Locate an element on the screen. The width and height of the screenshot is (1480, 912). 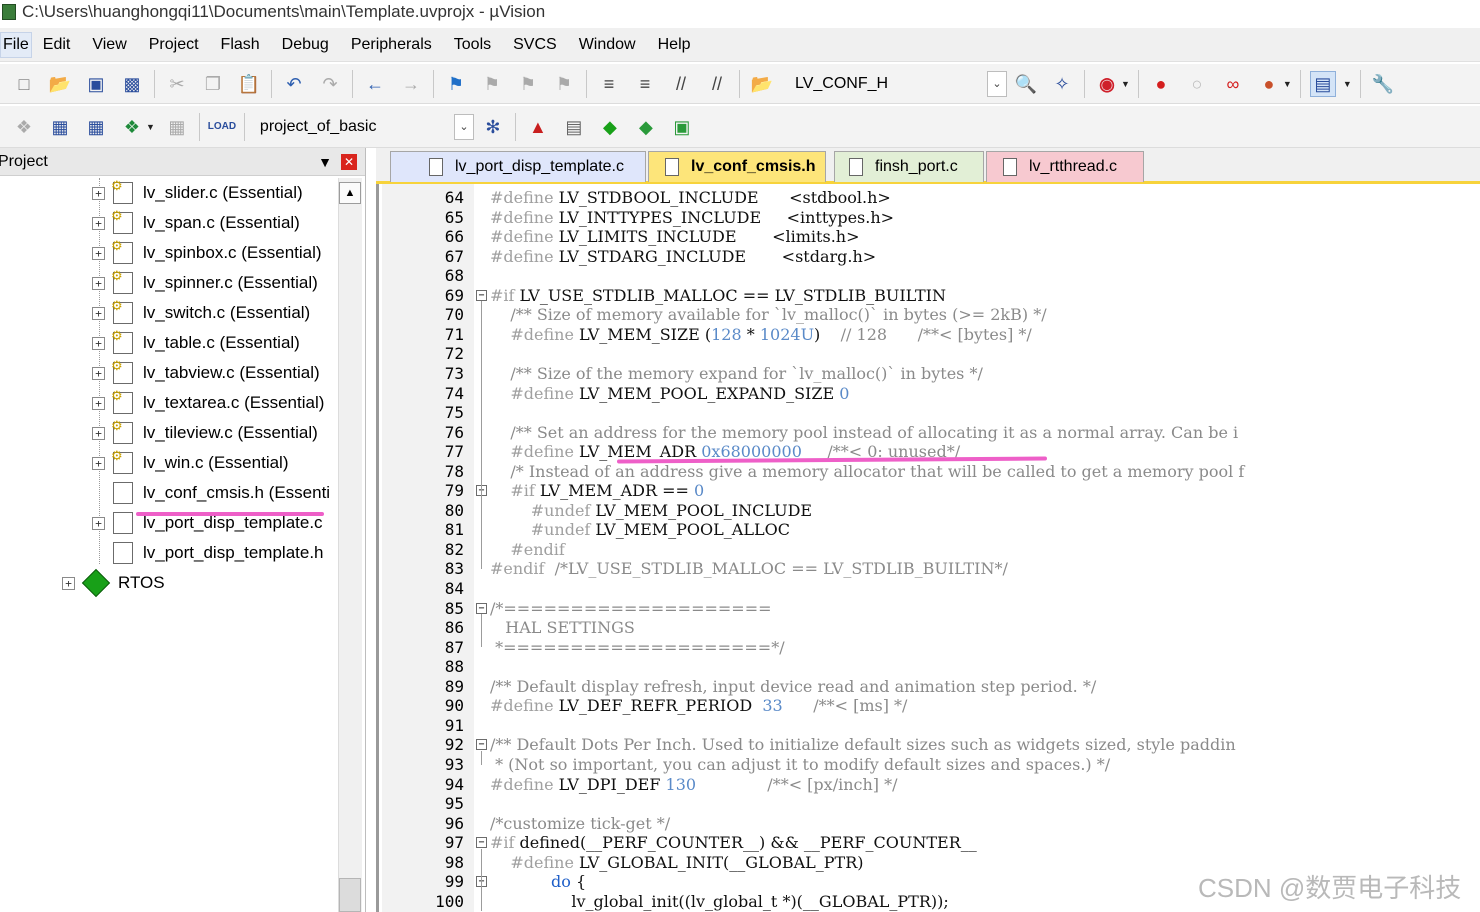
tree-item-rtos: + RTOS is located at coordinates (113, 583).